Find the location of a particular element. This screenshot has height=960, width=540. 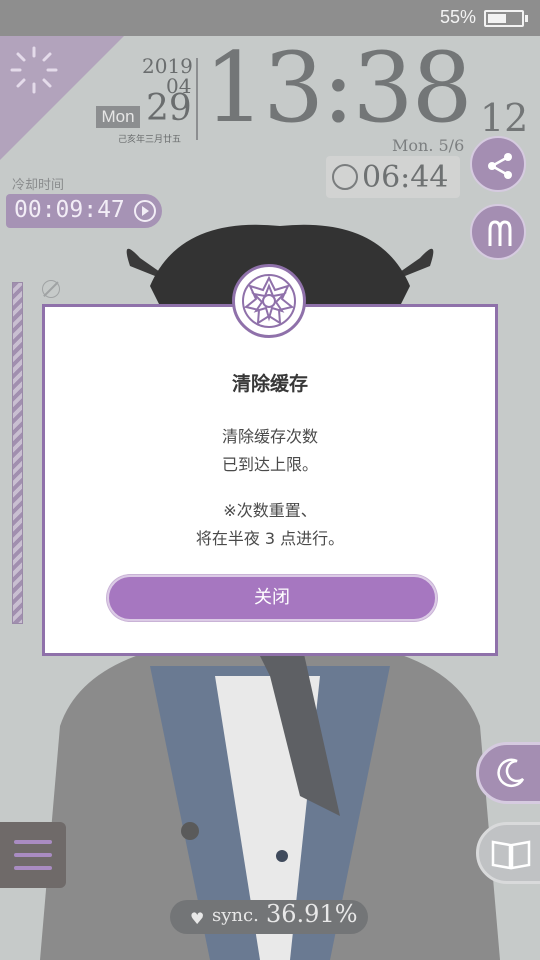

cooldown-label: 冷却时间 is located at coordinates (38, 185).